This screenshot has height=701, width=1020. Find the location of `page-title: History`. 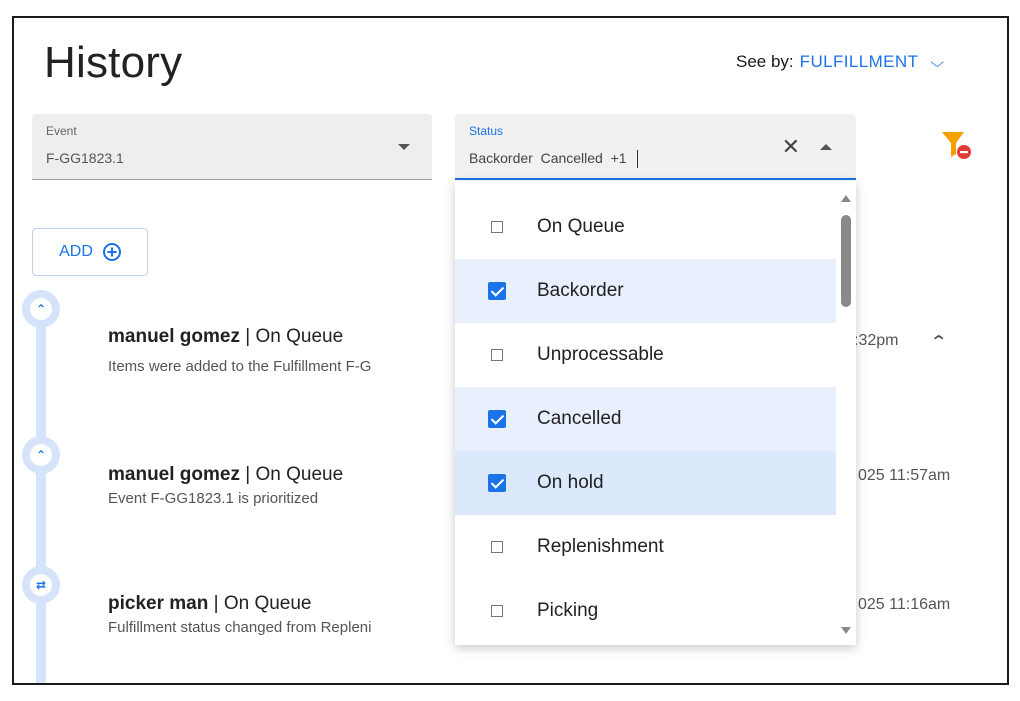

page-title: History is located at coordinates (113, 62).